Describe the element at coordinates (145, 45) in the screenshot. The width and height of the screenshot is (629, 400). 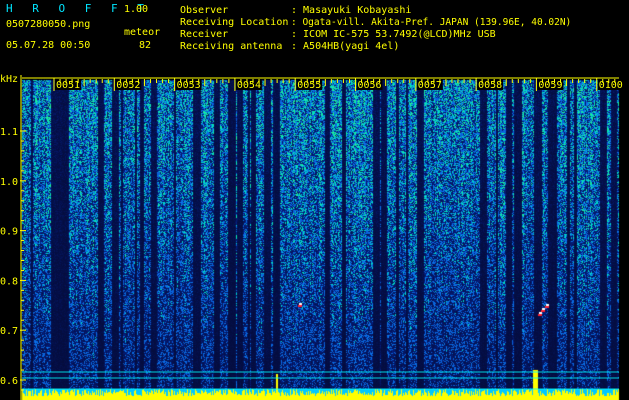
I see `meteor-count-value: 82` at that location.